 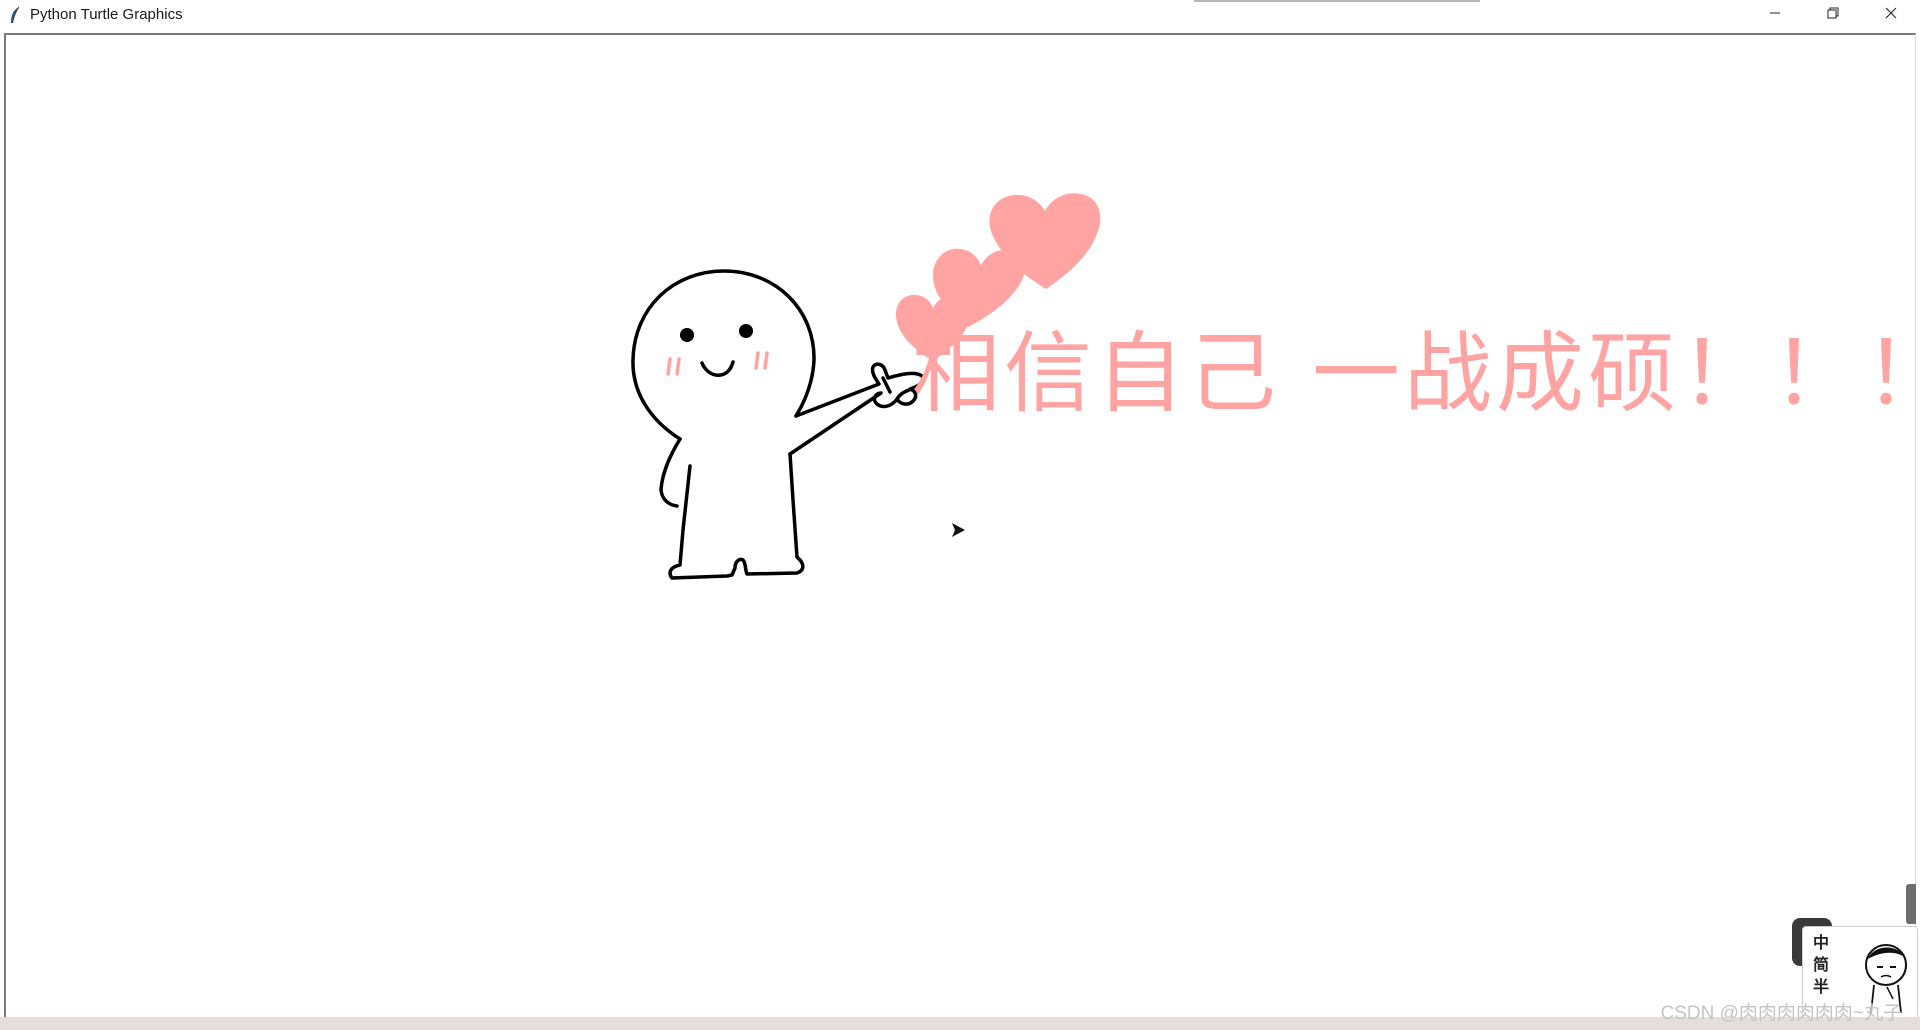 What do you see at coordinates (746, 331) in the screenshot?
I see `figure-right-eye` at bounding box center [746, 331].